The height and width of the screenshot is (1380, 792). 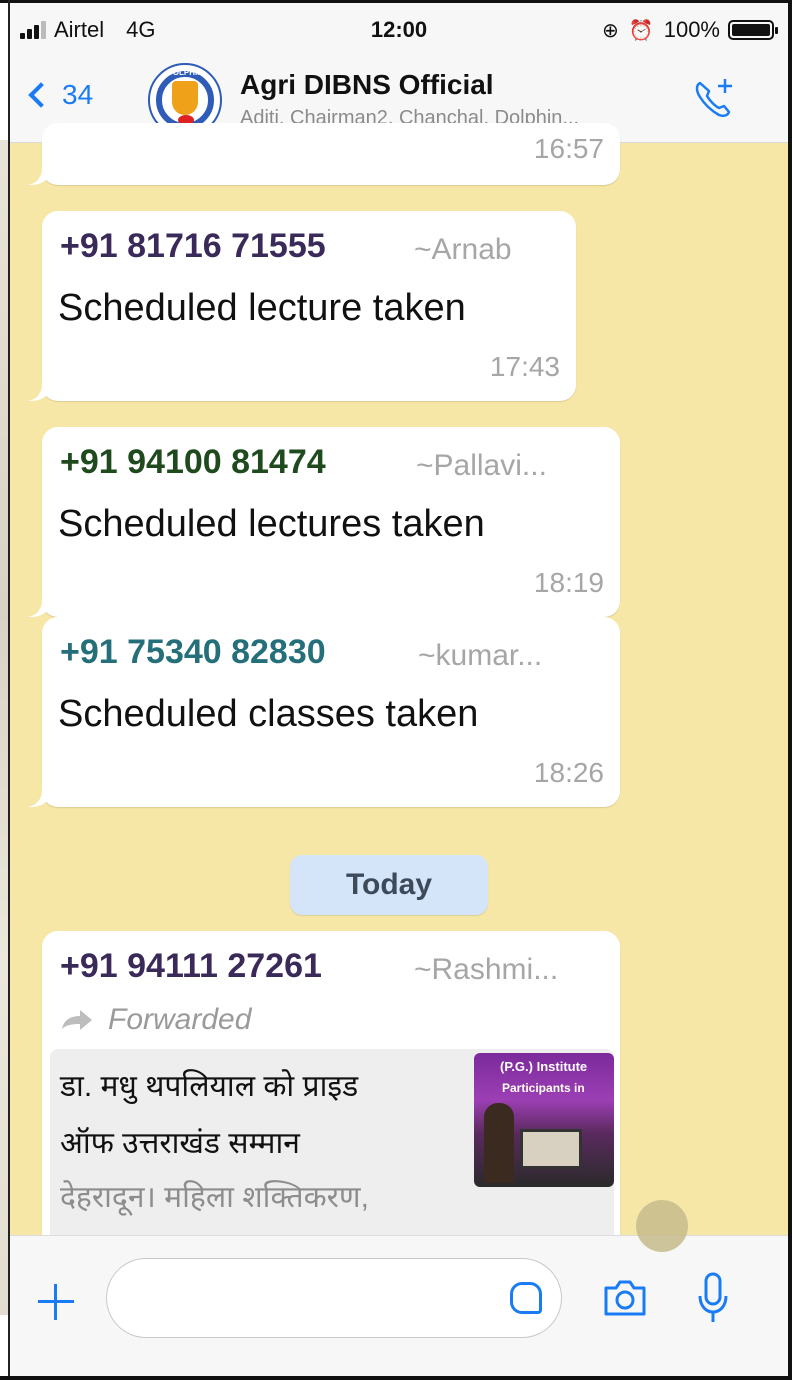 I want to click on avatar-logo-text: DOLPHIN, so click(x=185, y=72).